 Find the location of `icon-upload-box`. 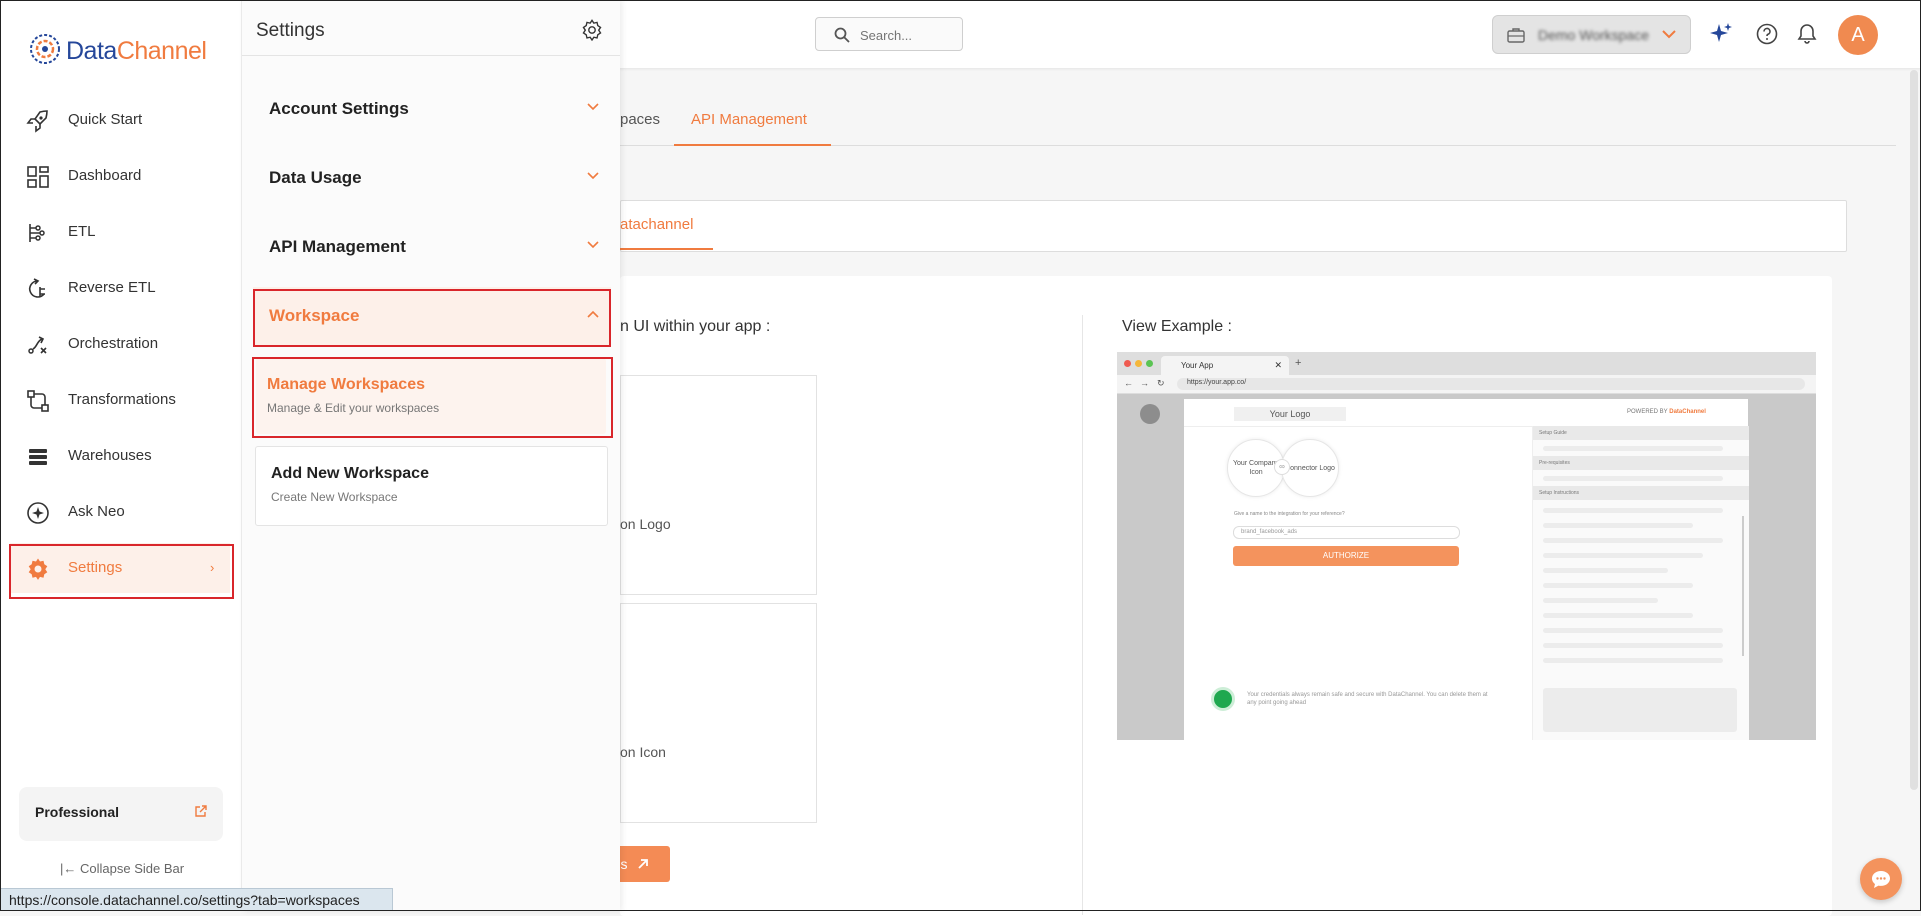

icon-upload-box is located at coordinates (718, 713).